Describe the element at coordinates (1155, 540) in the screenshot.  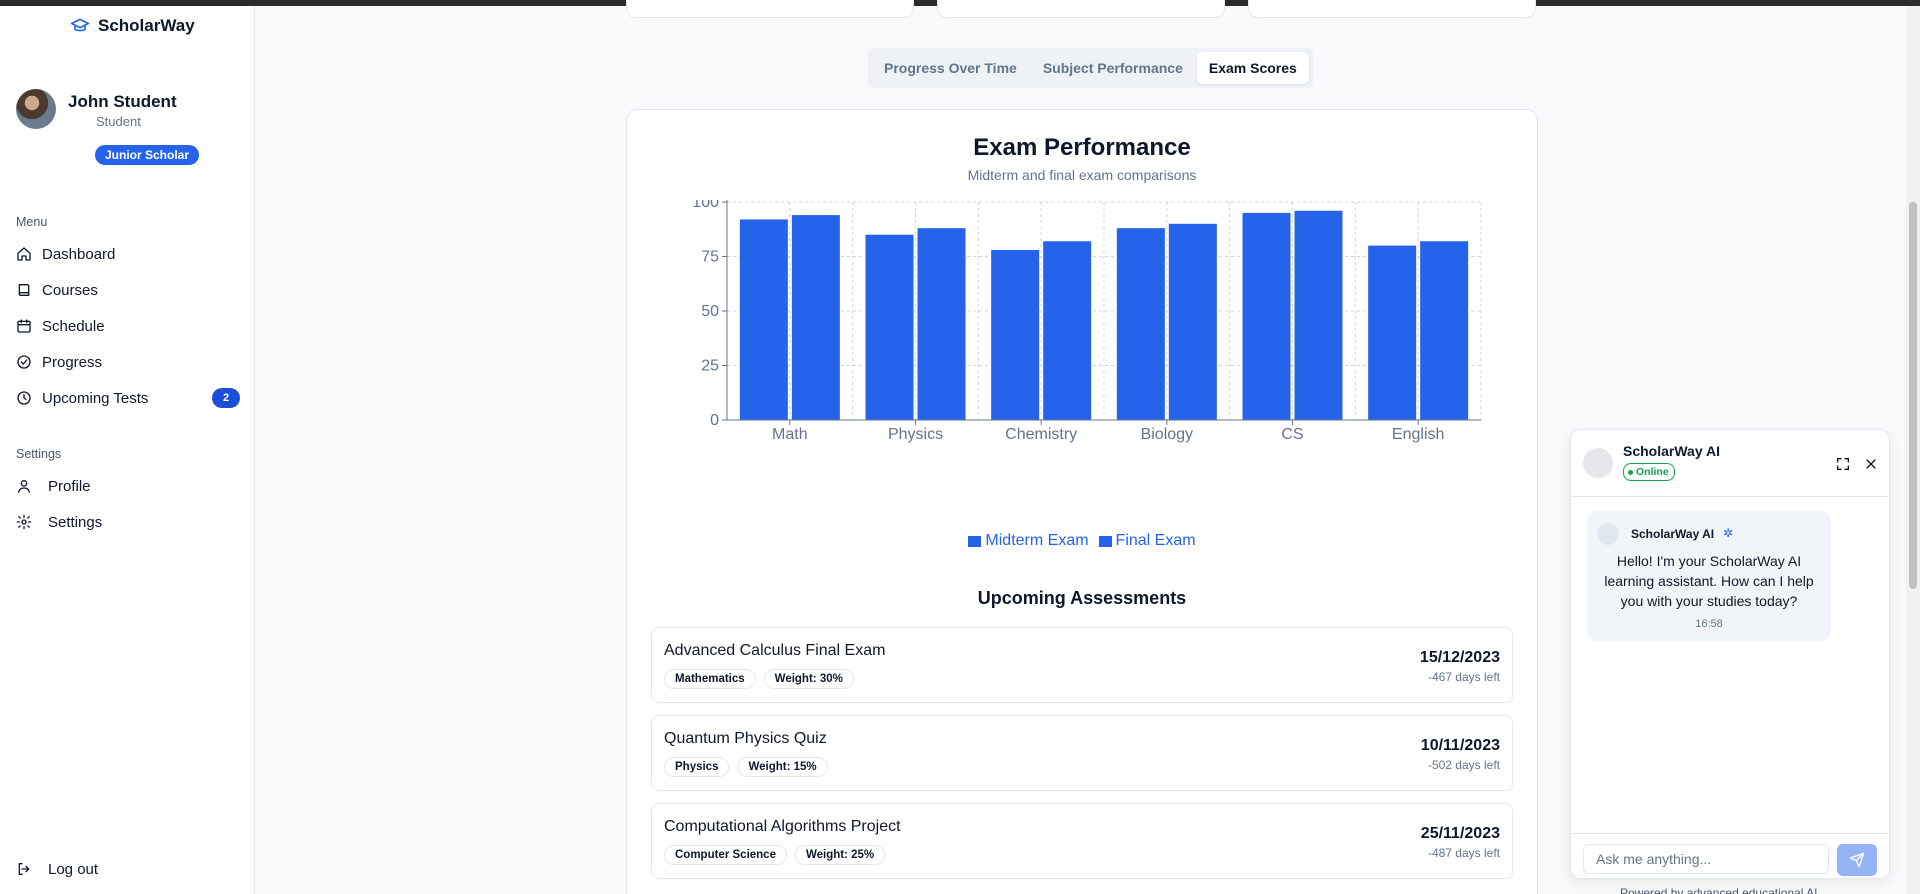
I see `legend-label: Final Exam` at that location.